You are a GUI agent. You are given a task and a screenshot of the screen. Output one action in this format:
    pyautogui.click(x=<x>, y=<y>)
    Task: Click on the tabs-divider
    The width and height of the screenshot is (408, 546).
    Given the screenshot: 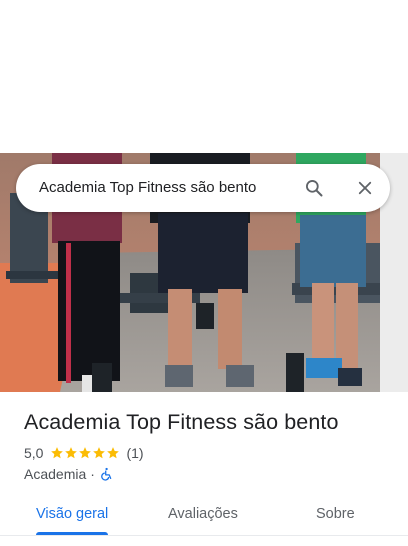 What is the action you would take?
    pyautogui.click(x=204, y=535)
    